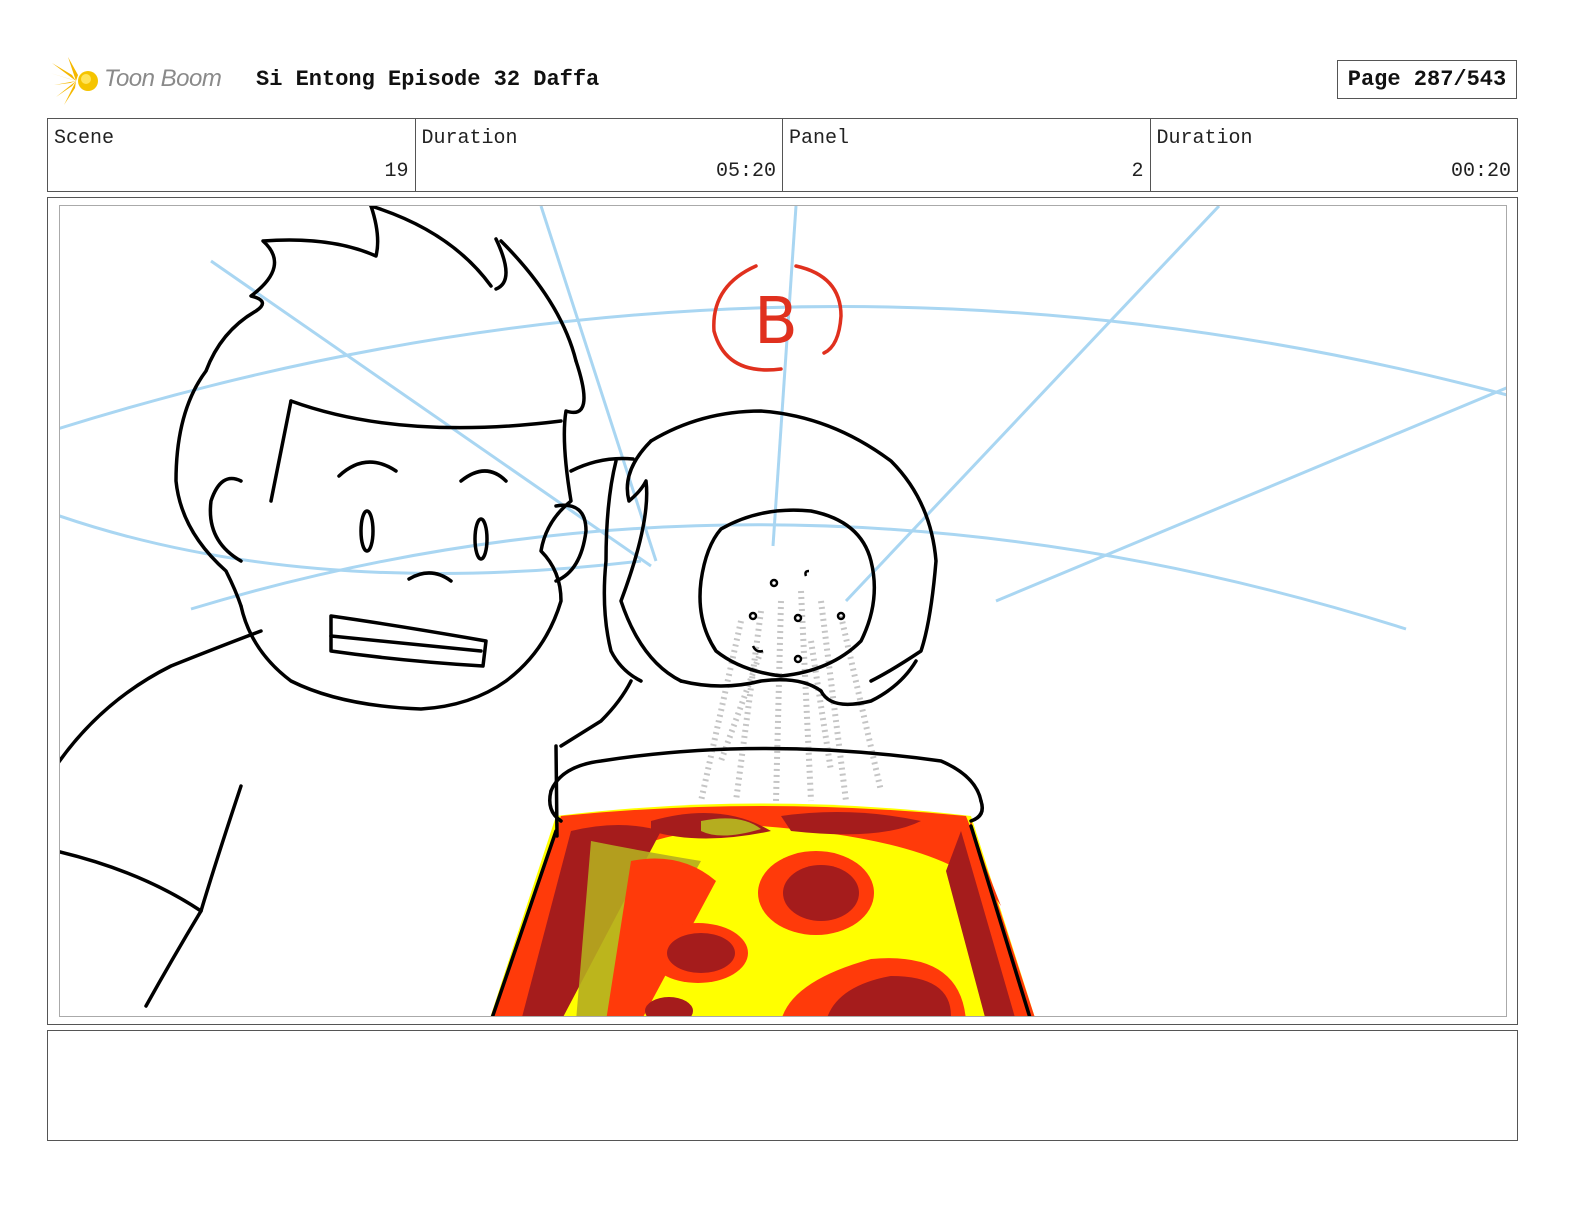 The width and height of the screenshot is (1584, 1224). Describe the element at coordinates (1204, 138) in the screenshot. I see `panel-duration-label: Duration` at that location.